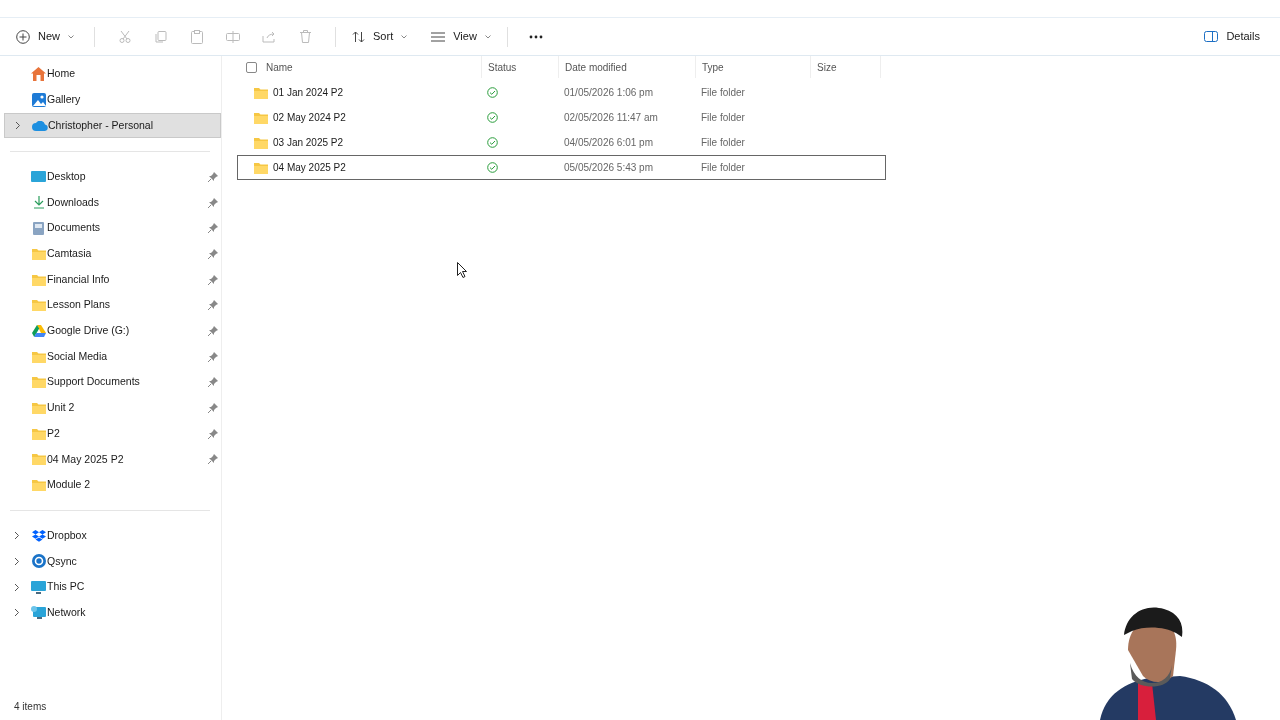 The image size is (1280, 720). I want to click on item-count: 4 items, so click(30, 707).